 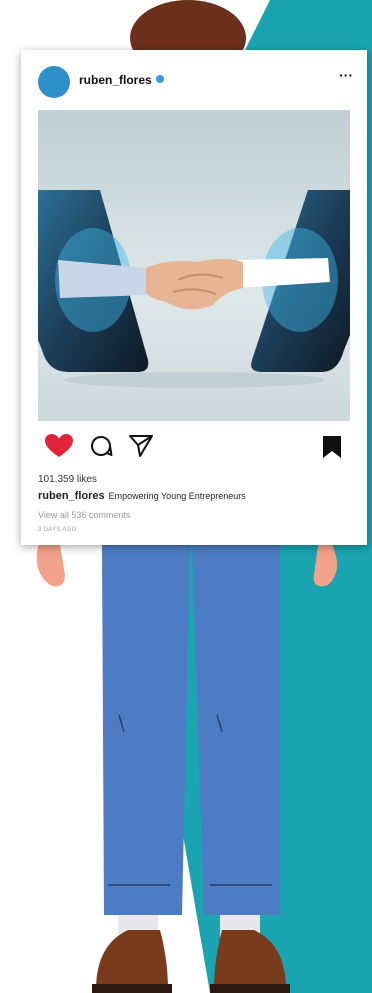 I want to click on bookmark-icon, so click(x=332, y=447).